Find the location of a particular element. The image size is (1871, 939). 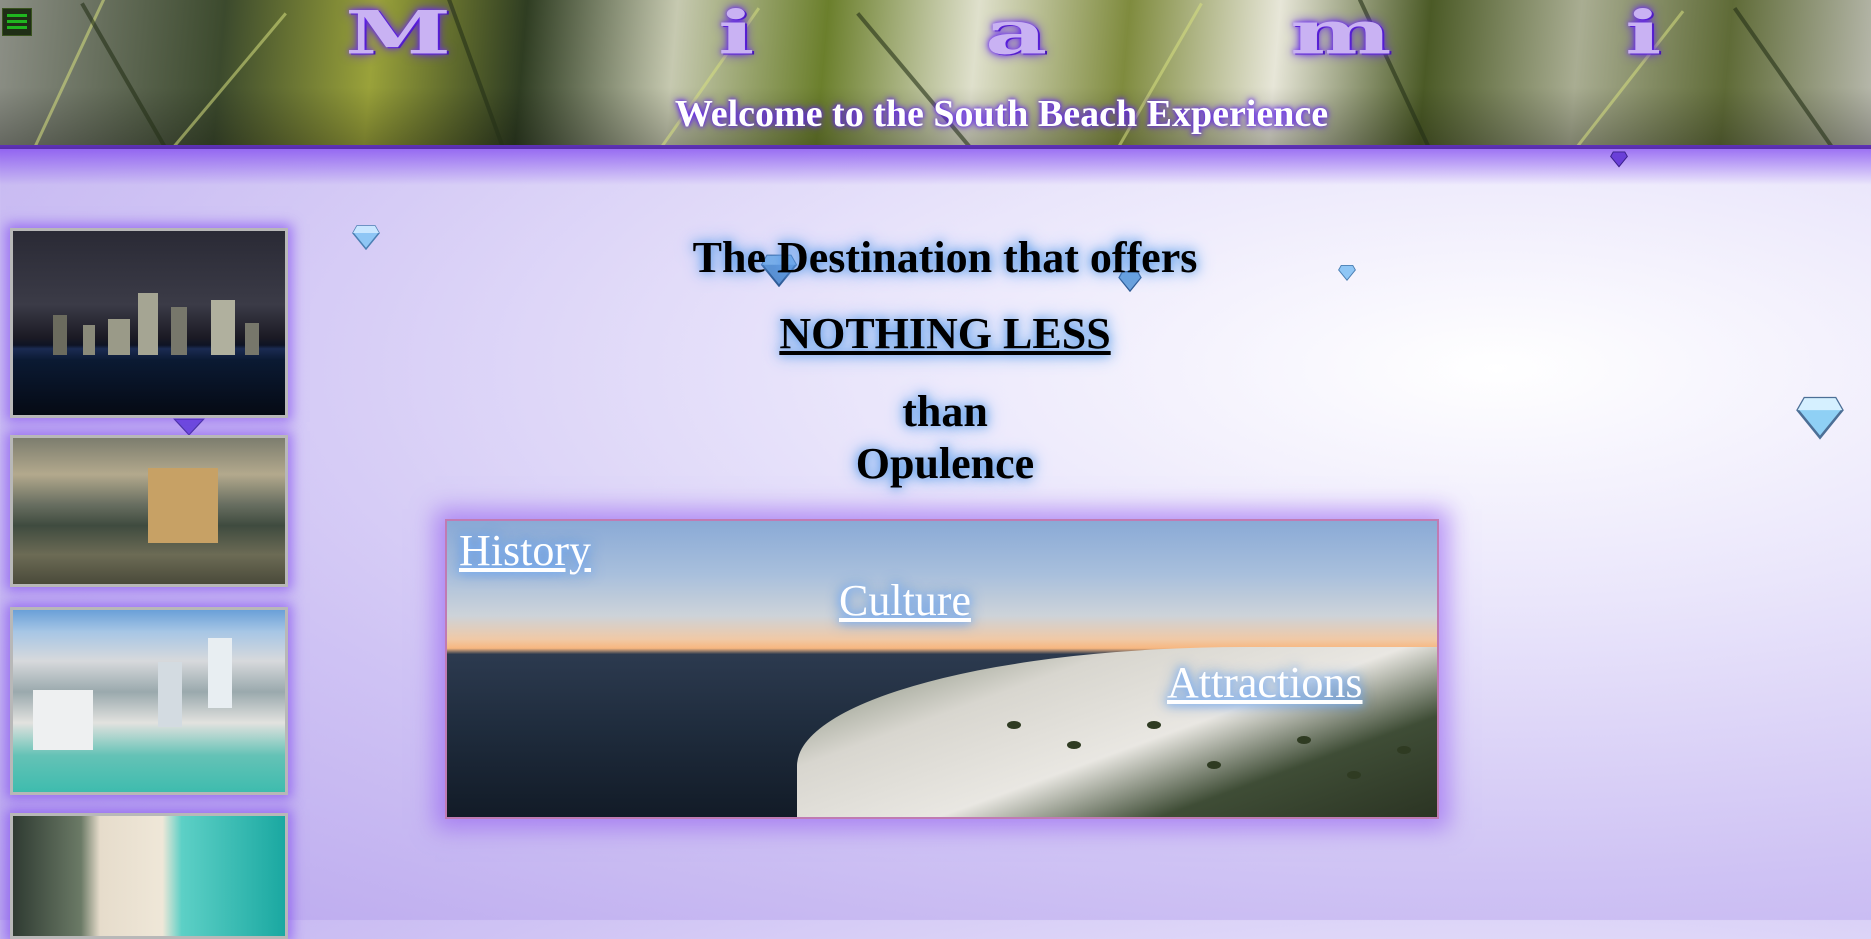

attractions-link: Attractions is located at coordinates (1265, 682).